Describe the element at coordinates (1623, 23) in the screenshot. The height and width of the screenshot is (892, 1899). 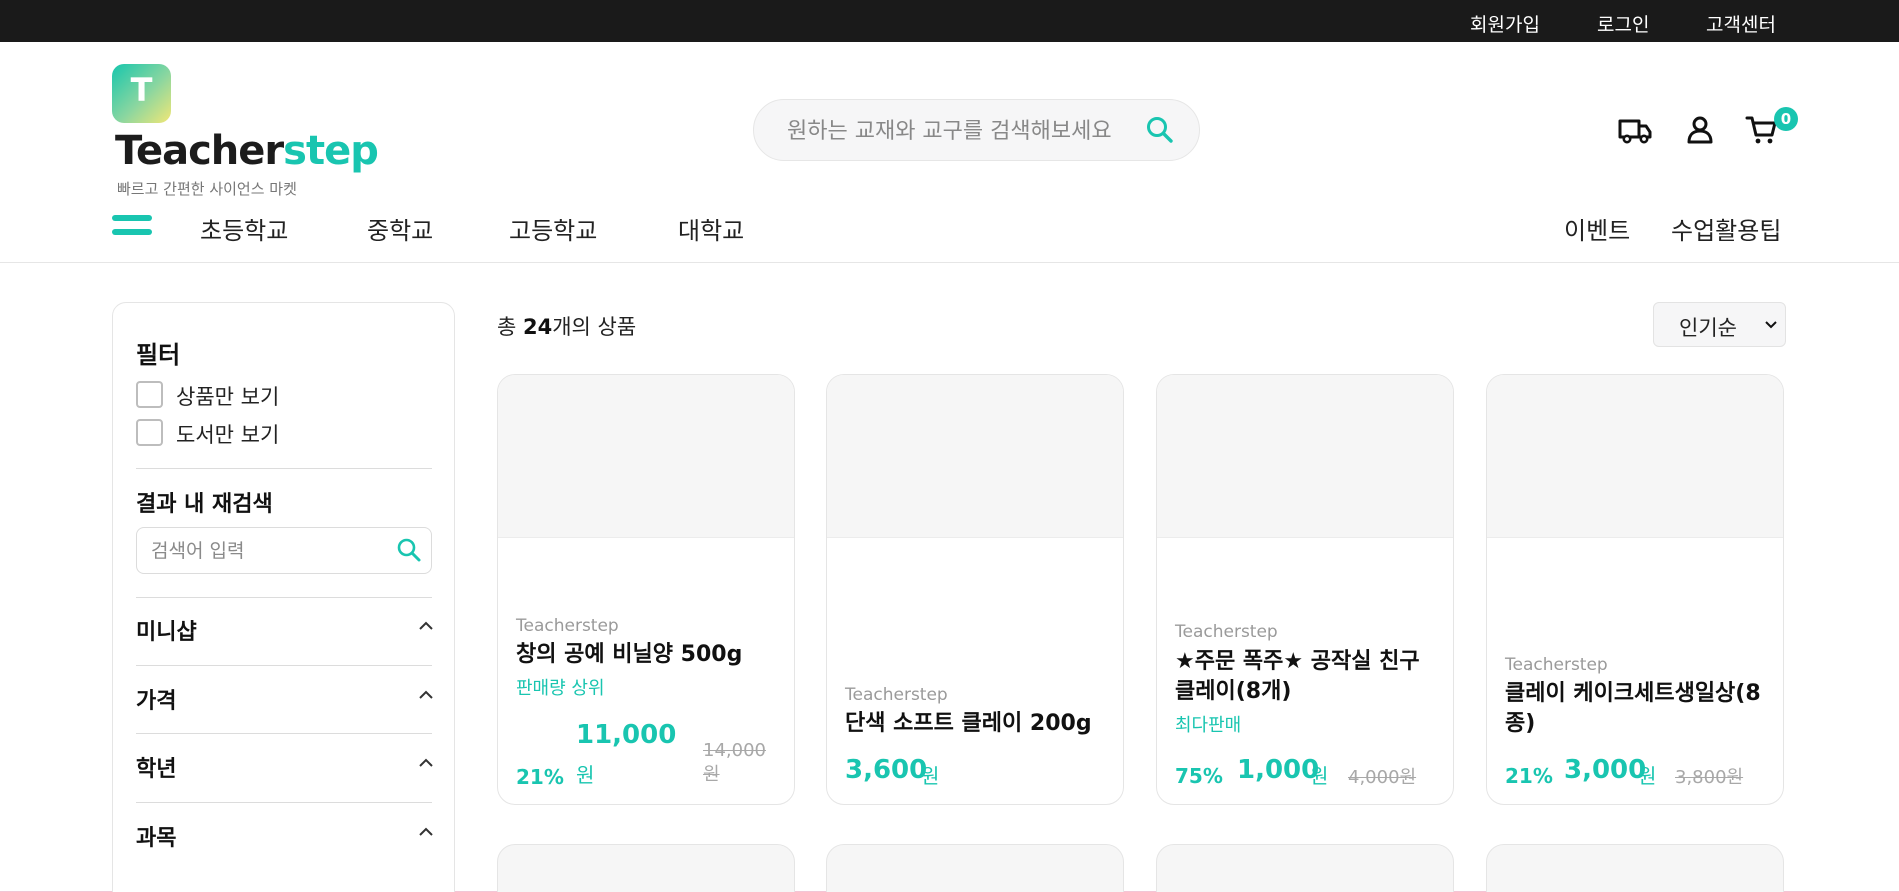
I see `login-link: 로그인` at that location.